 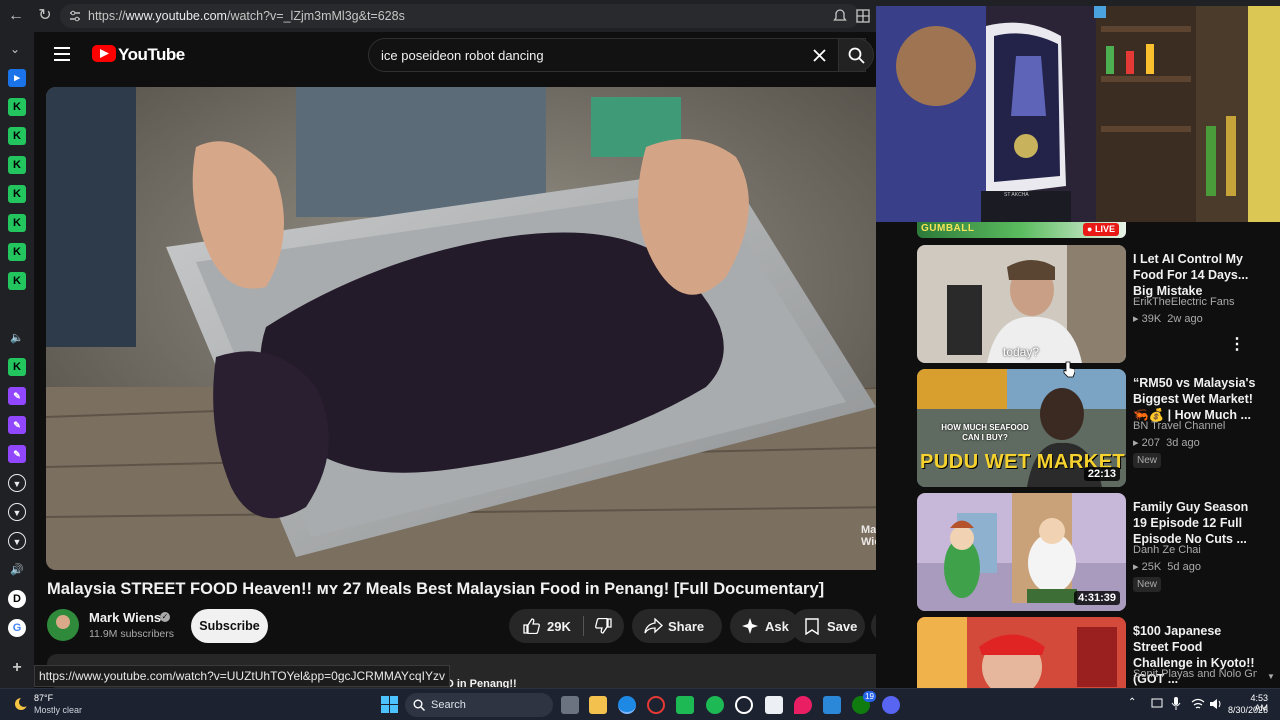 What do you see at coordinates (1198, 704) in the screenshot?
I see `wifi-icon` at bounding box center [1198, 704].